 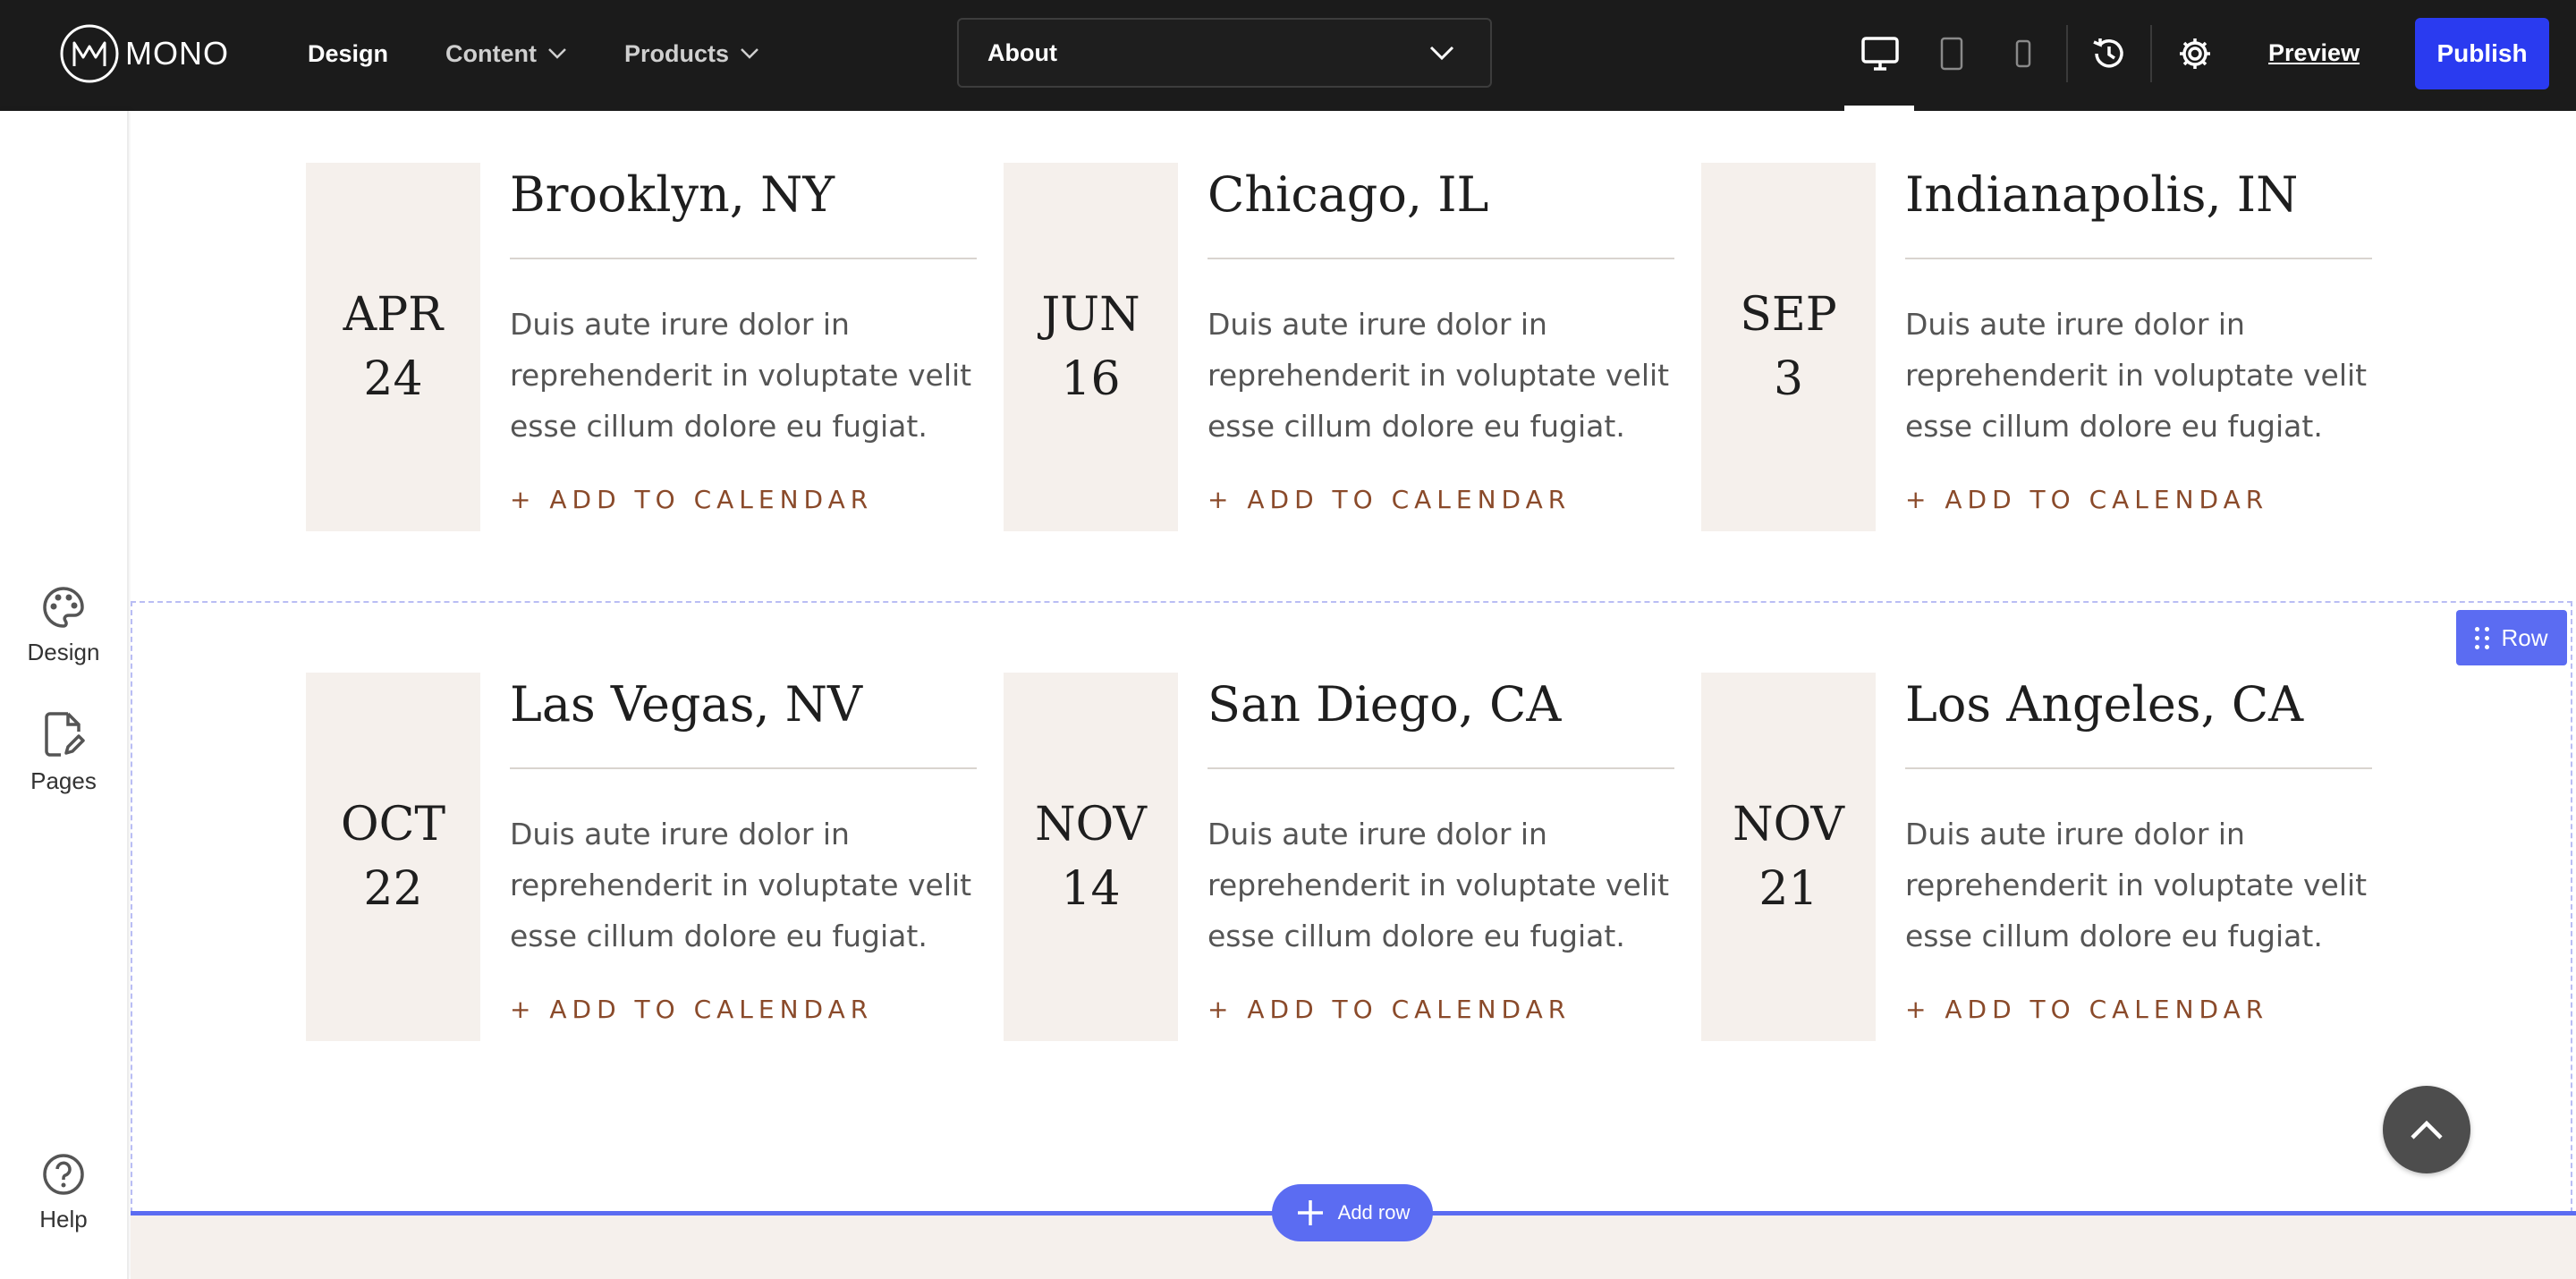 I want to click on mobile-icon, so click(x=2023, y=54).